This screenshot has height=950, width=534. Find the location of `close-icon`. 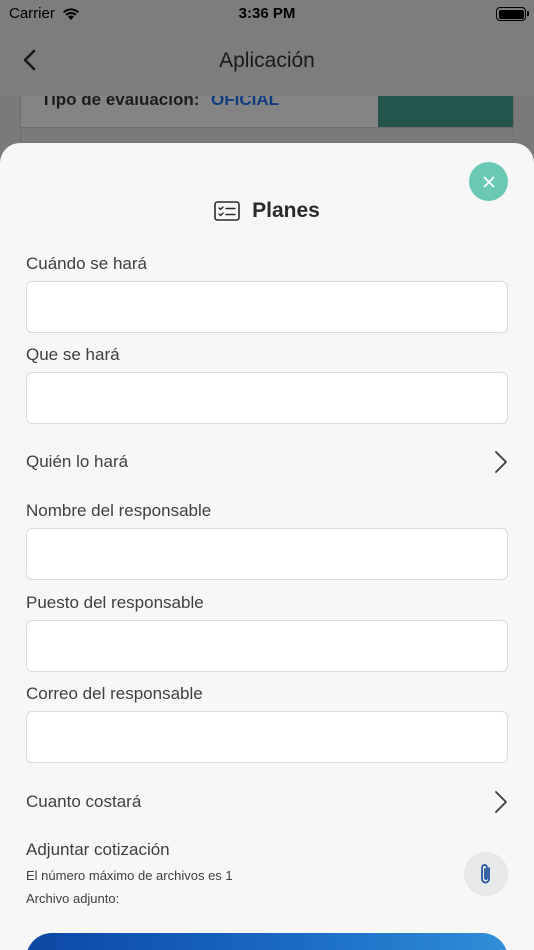

close-icon is located at coordinates (488, 181).